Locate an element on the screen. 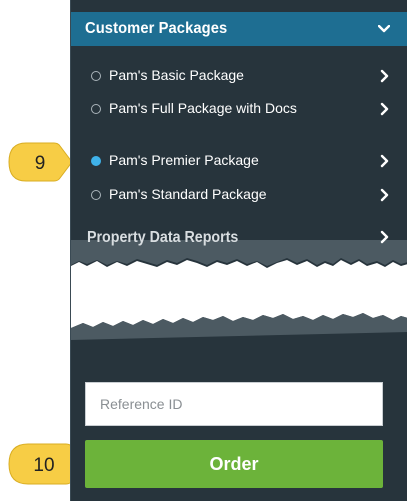 The image size is (407, 501). package-label: Pam's Basic Package is located at coordinates (176, 75).